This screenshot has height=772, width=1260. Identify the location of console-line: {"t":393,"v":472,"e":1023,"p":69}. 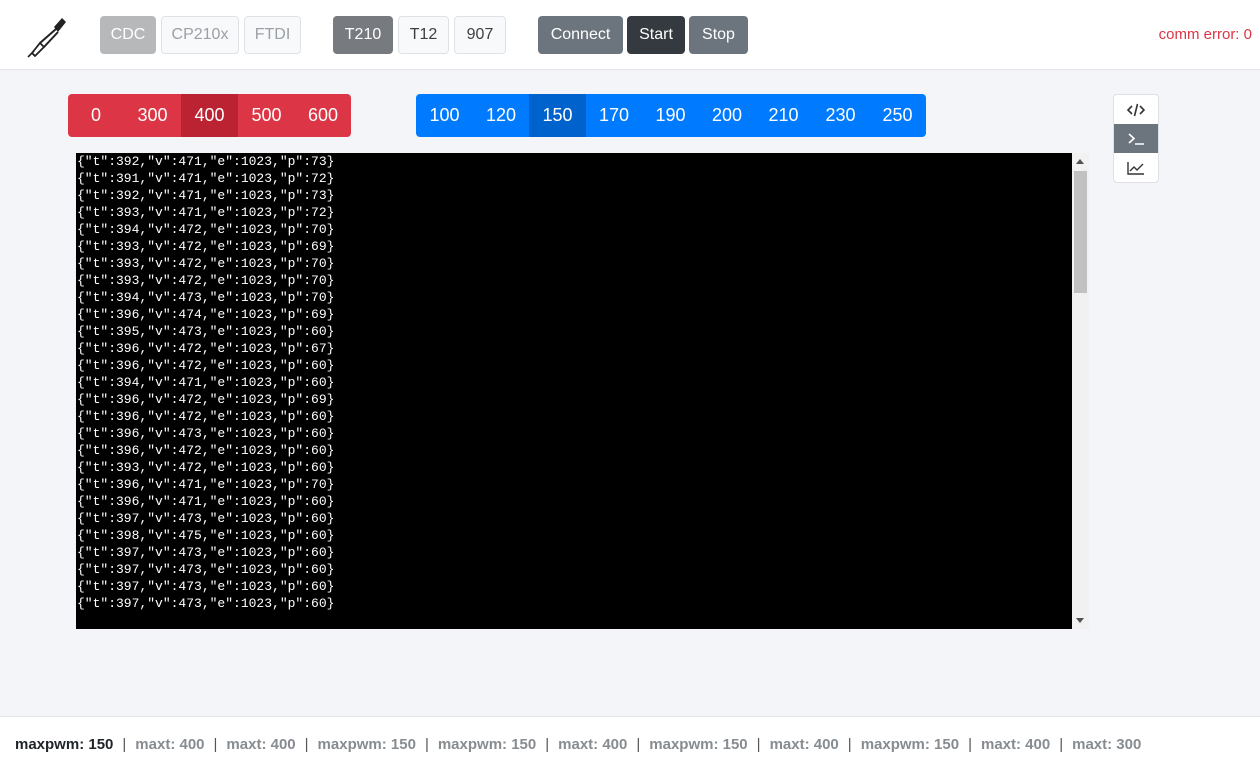
(206, 246).